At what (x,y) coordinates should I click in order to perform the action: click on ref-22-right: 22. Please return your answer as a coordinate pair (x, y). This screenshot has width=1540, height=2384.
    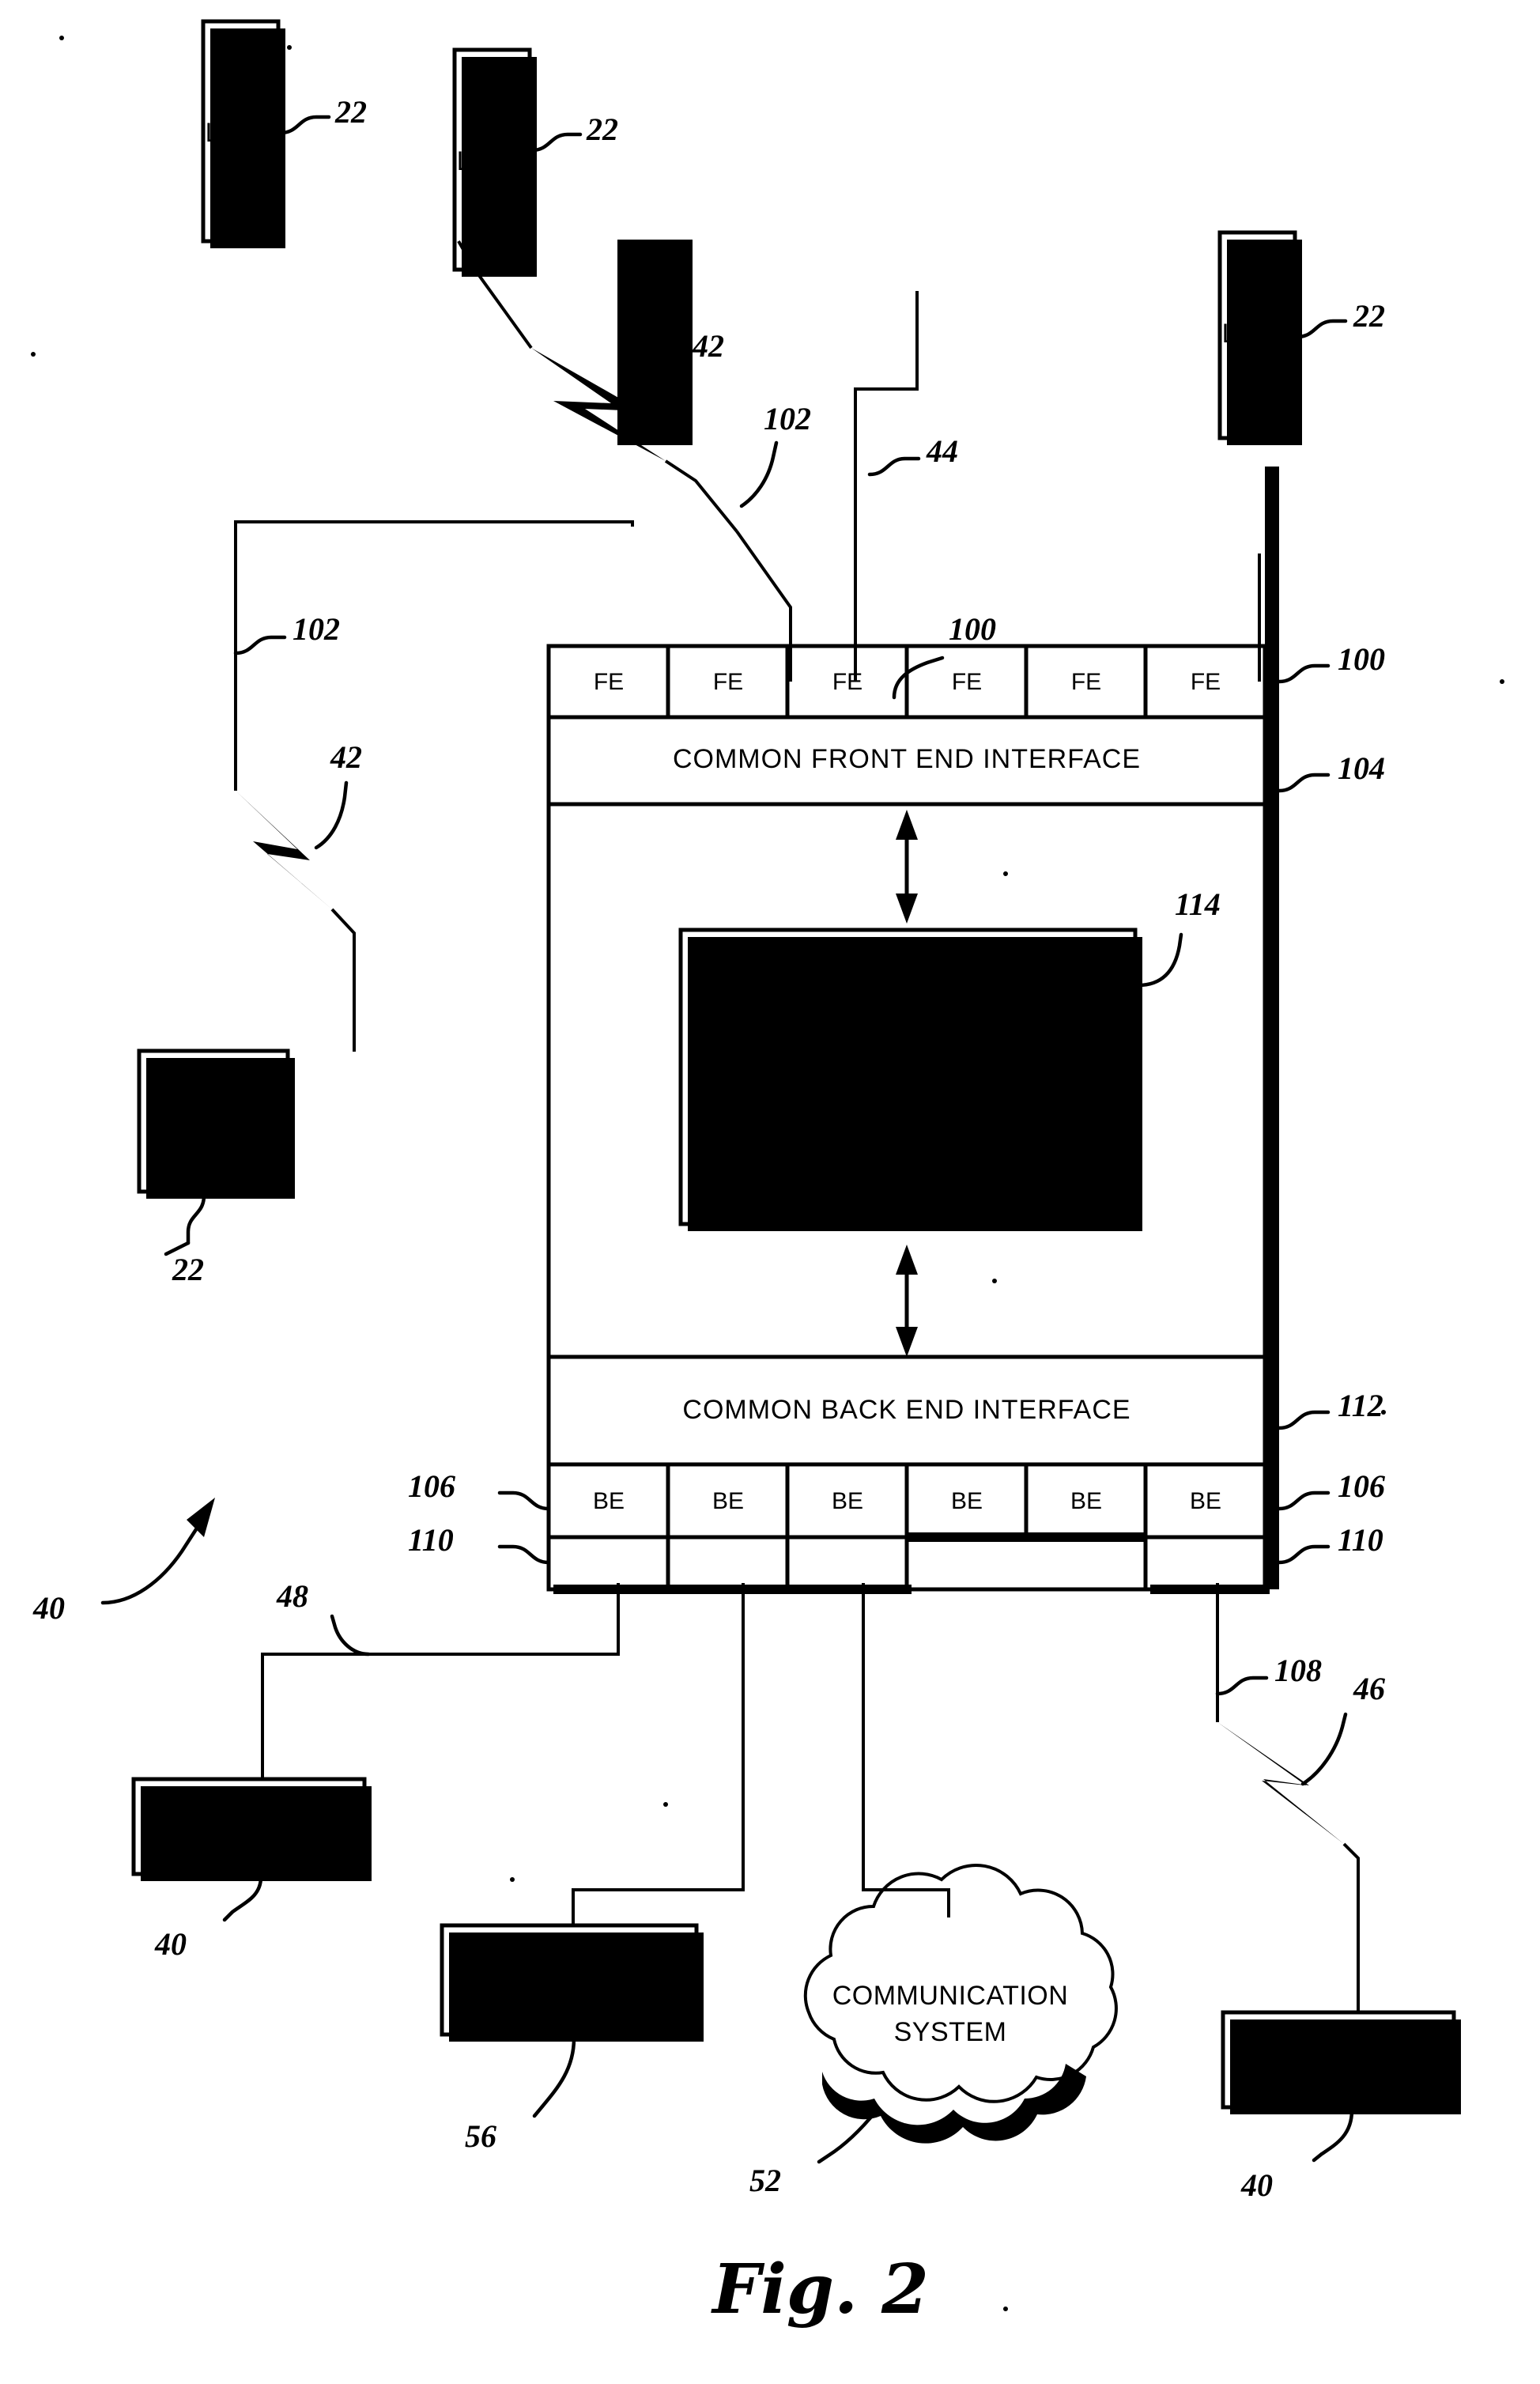
    Looking at the image, I should click on (1369, 316).